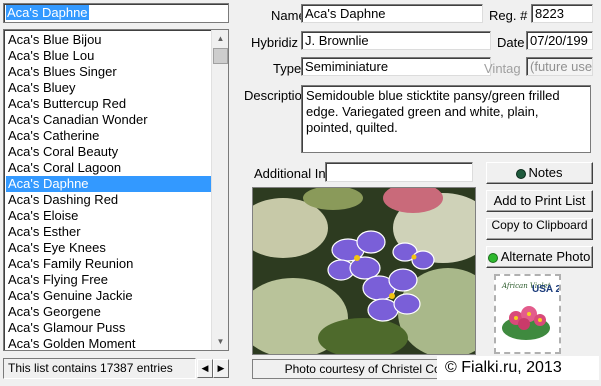 This screenshot has height=386, width=601. I want to click on search-input-value: Aca's Daphne, so click(47, 12).